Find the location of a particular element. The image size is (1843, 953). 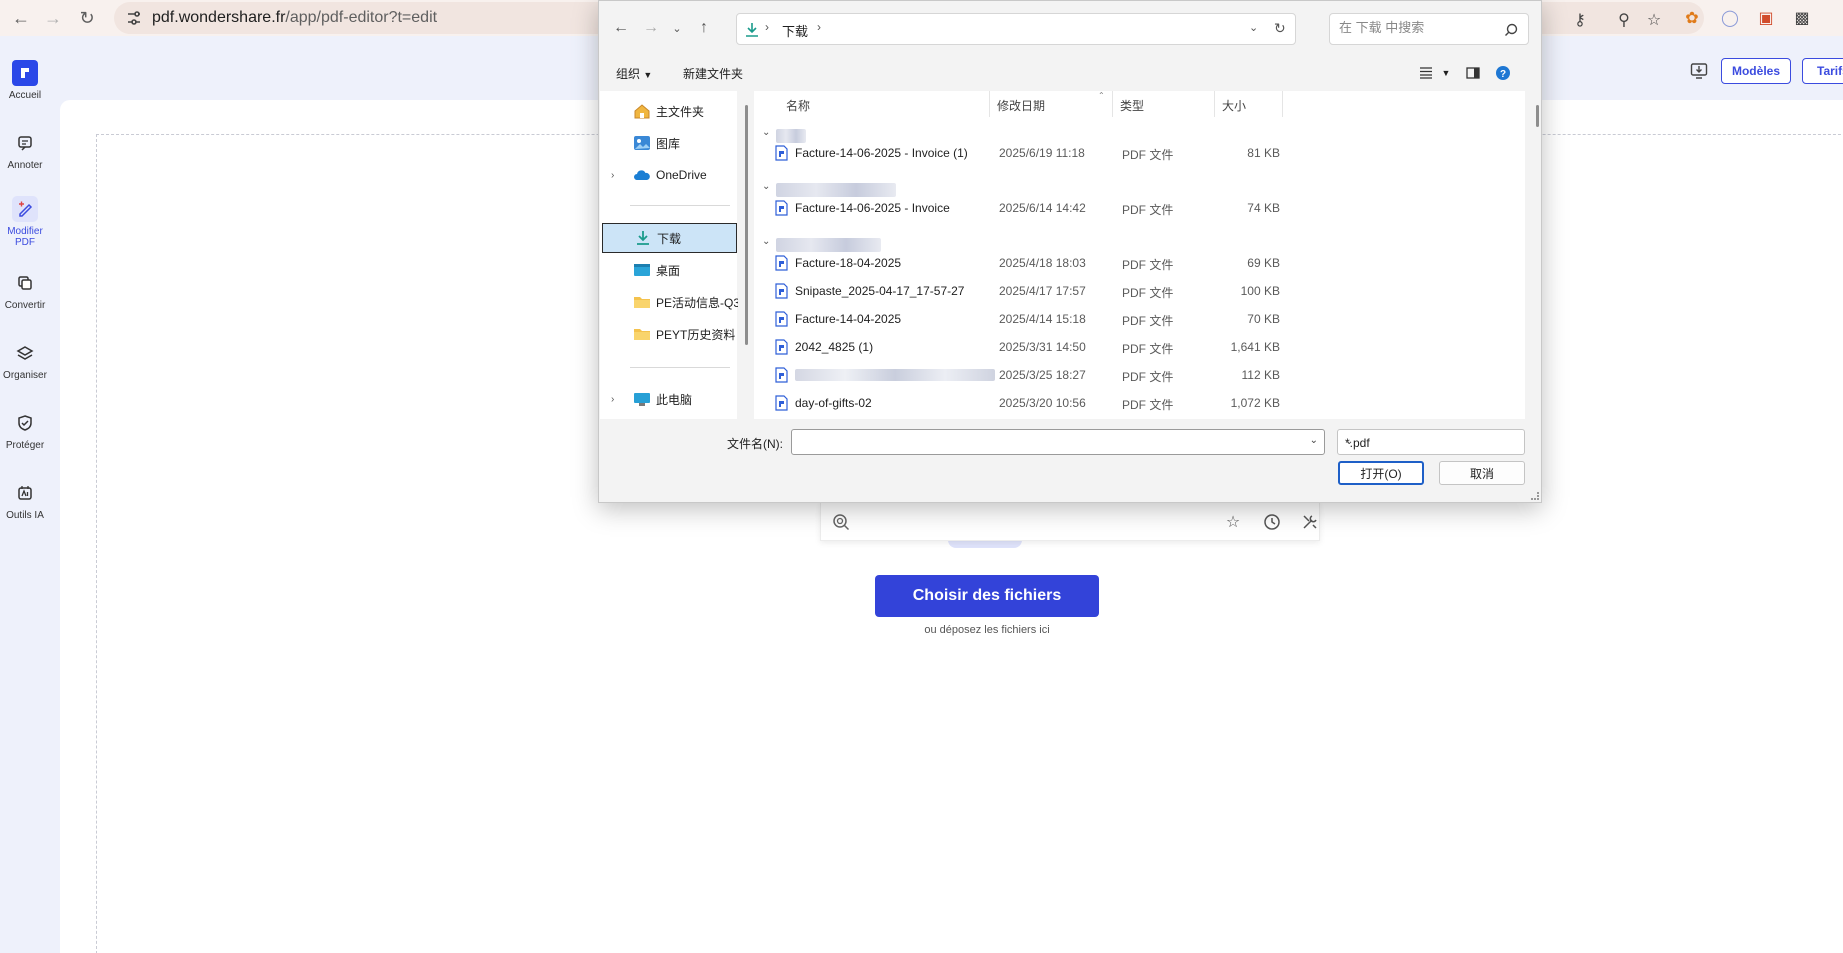

sidebar-item-modifier-pdf: Modifier PDF is located at coordinates (25, 222).